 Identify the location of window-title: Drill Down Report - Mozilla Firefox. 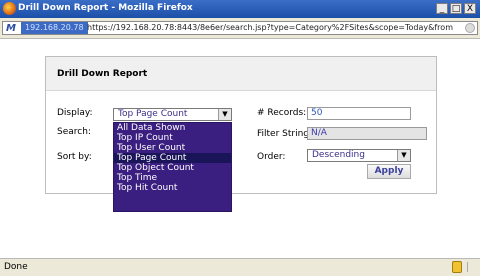
(105, 8).